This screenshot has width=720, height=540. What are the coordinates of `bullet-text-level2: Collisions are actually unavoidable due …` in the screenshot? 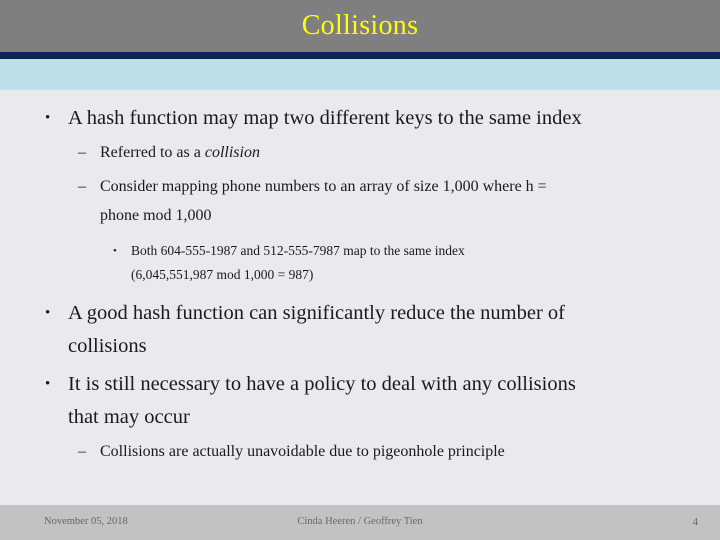 It's located at (302, 451).